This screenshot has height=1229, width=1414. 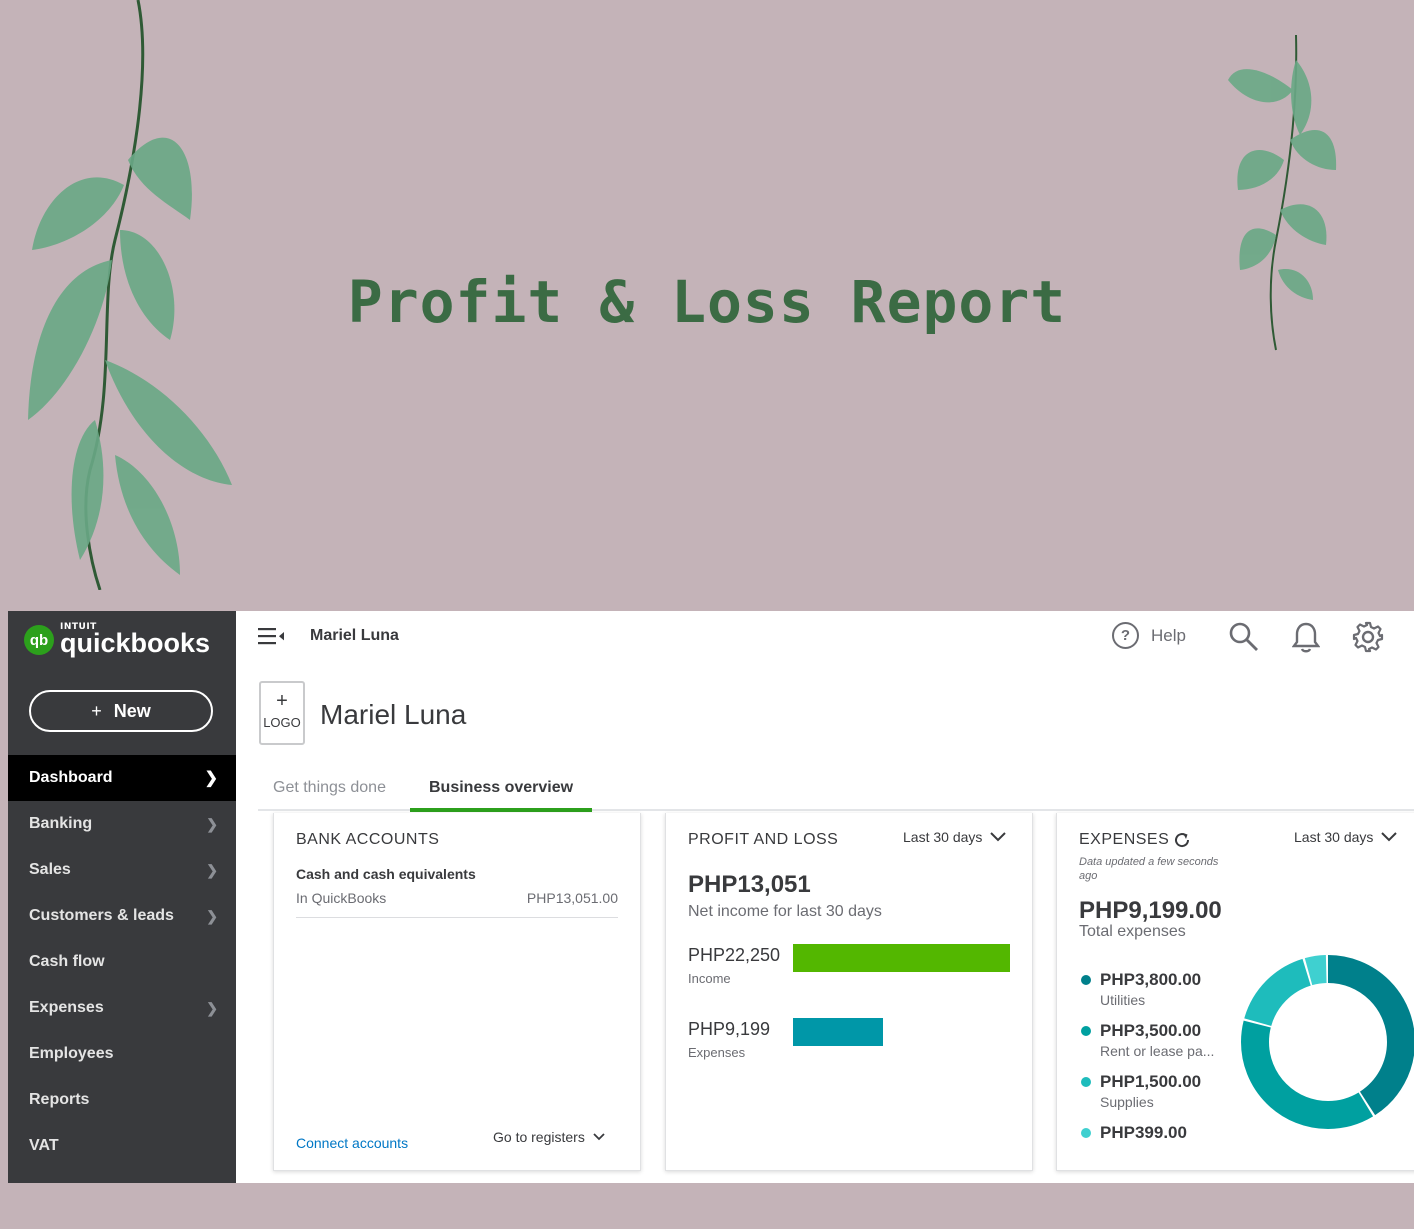 What do you see at coordinates (825, 637) in the screenshot?
I see `topbar: Mariel Luna ? Help` at bounding box center [825, 637].